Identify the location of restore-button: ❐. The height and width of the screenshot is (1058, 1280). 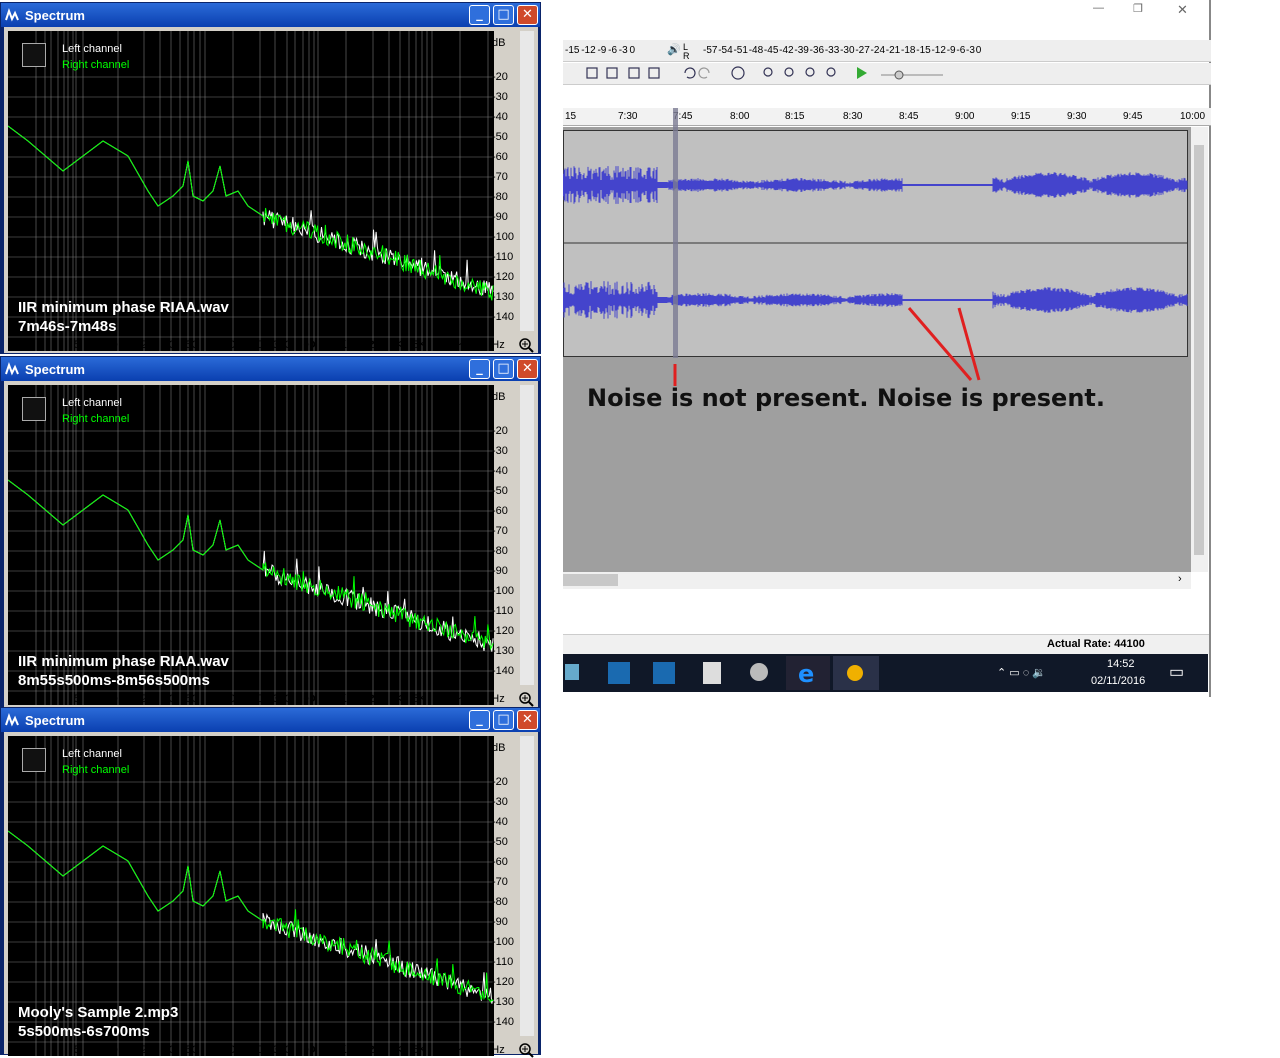
(1138, 8).